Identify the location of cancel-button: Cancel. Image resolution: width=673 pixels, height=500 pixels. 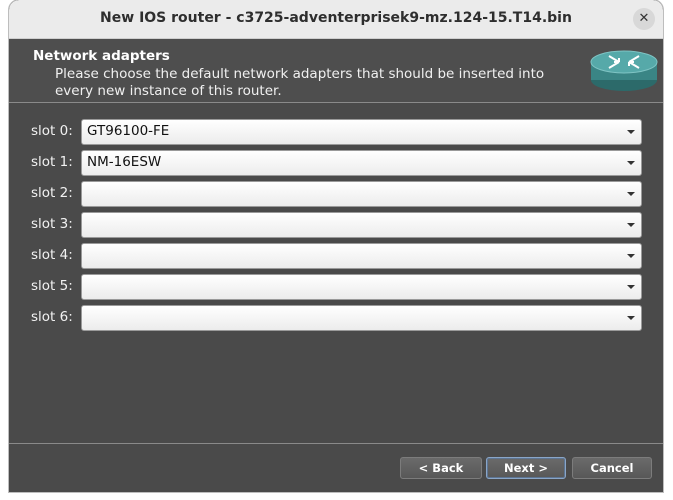
(612, 468).